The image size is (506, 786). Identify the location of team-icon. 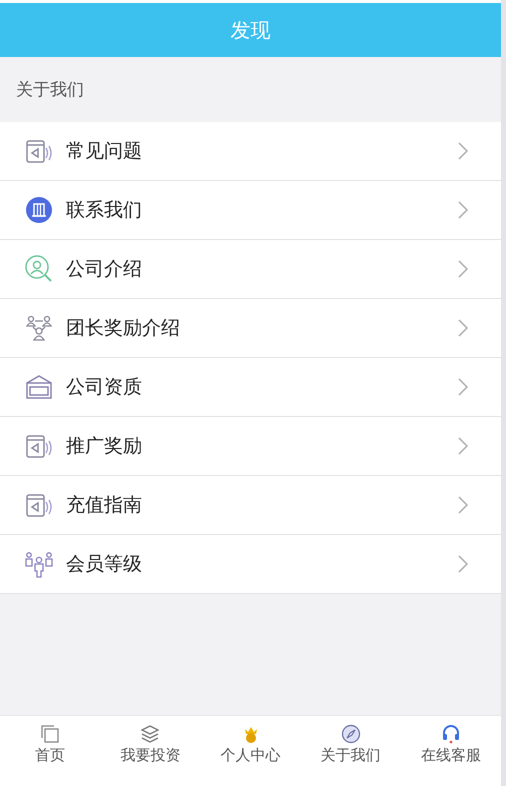
(39, 328).